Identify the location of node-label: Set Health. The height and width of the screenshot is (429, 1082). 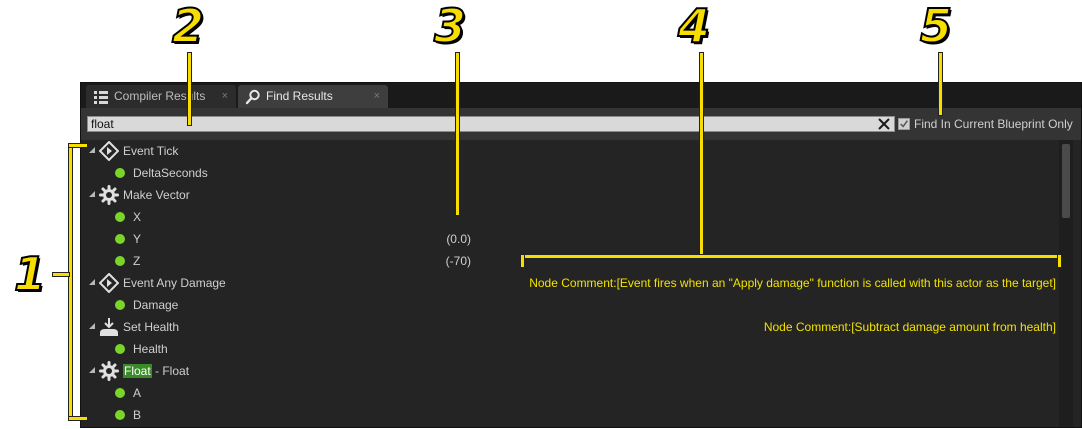
(151, 327).